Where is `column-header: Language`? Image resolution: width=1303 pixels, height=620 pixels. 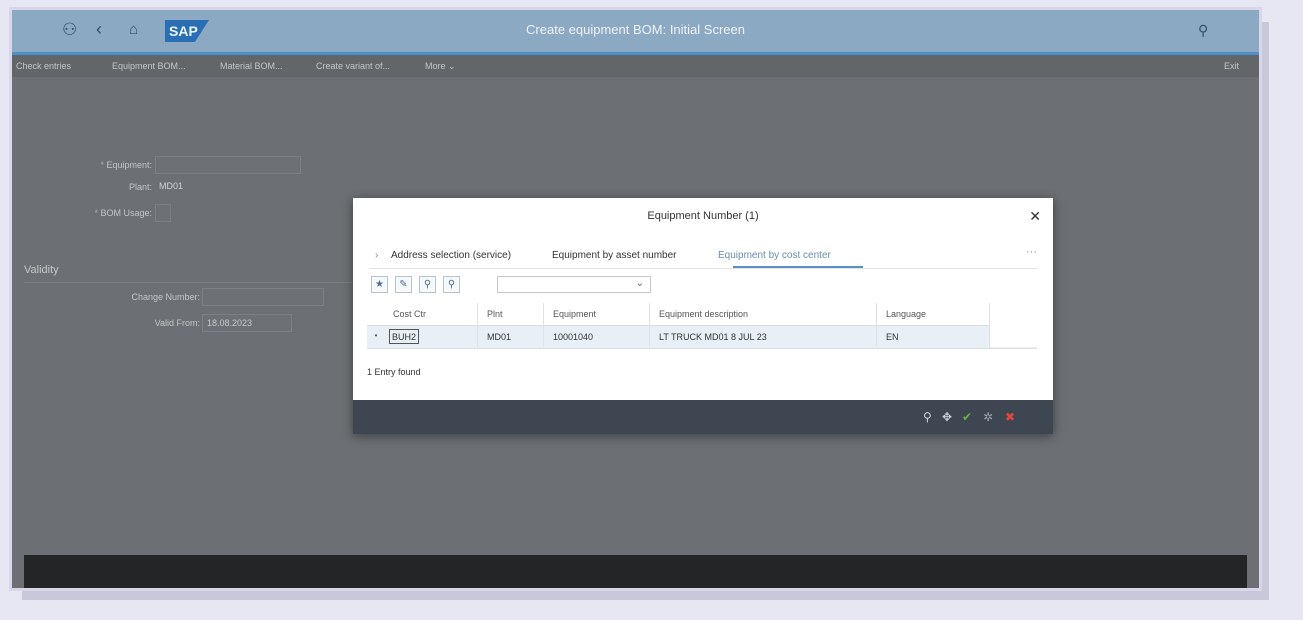 column-header: Language is located at coordinates (906, 314).